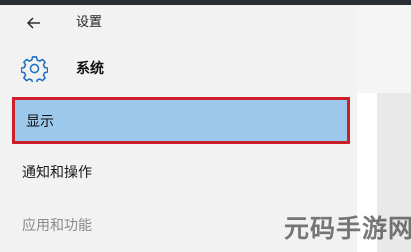  What do you see at coordinates (57, 226) in the screenshot?
I see `nav-item-label: 应用和功能` at bounding box center [57, 226].